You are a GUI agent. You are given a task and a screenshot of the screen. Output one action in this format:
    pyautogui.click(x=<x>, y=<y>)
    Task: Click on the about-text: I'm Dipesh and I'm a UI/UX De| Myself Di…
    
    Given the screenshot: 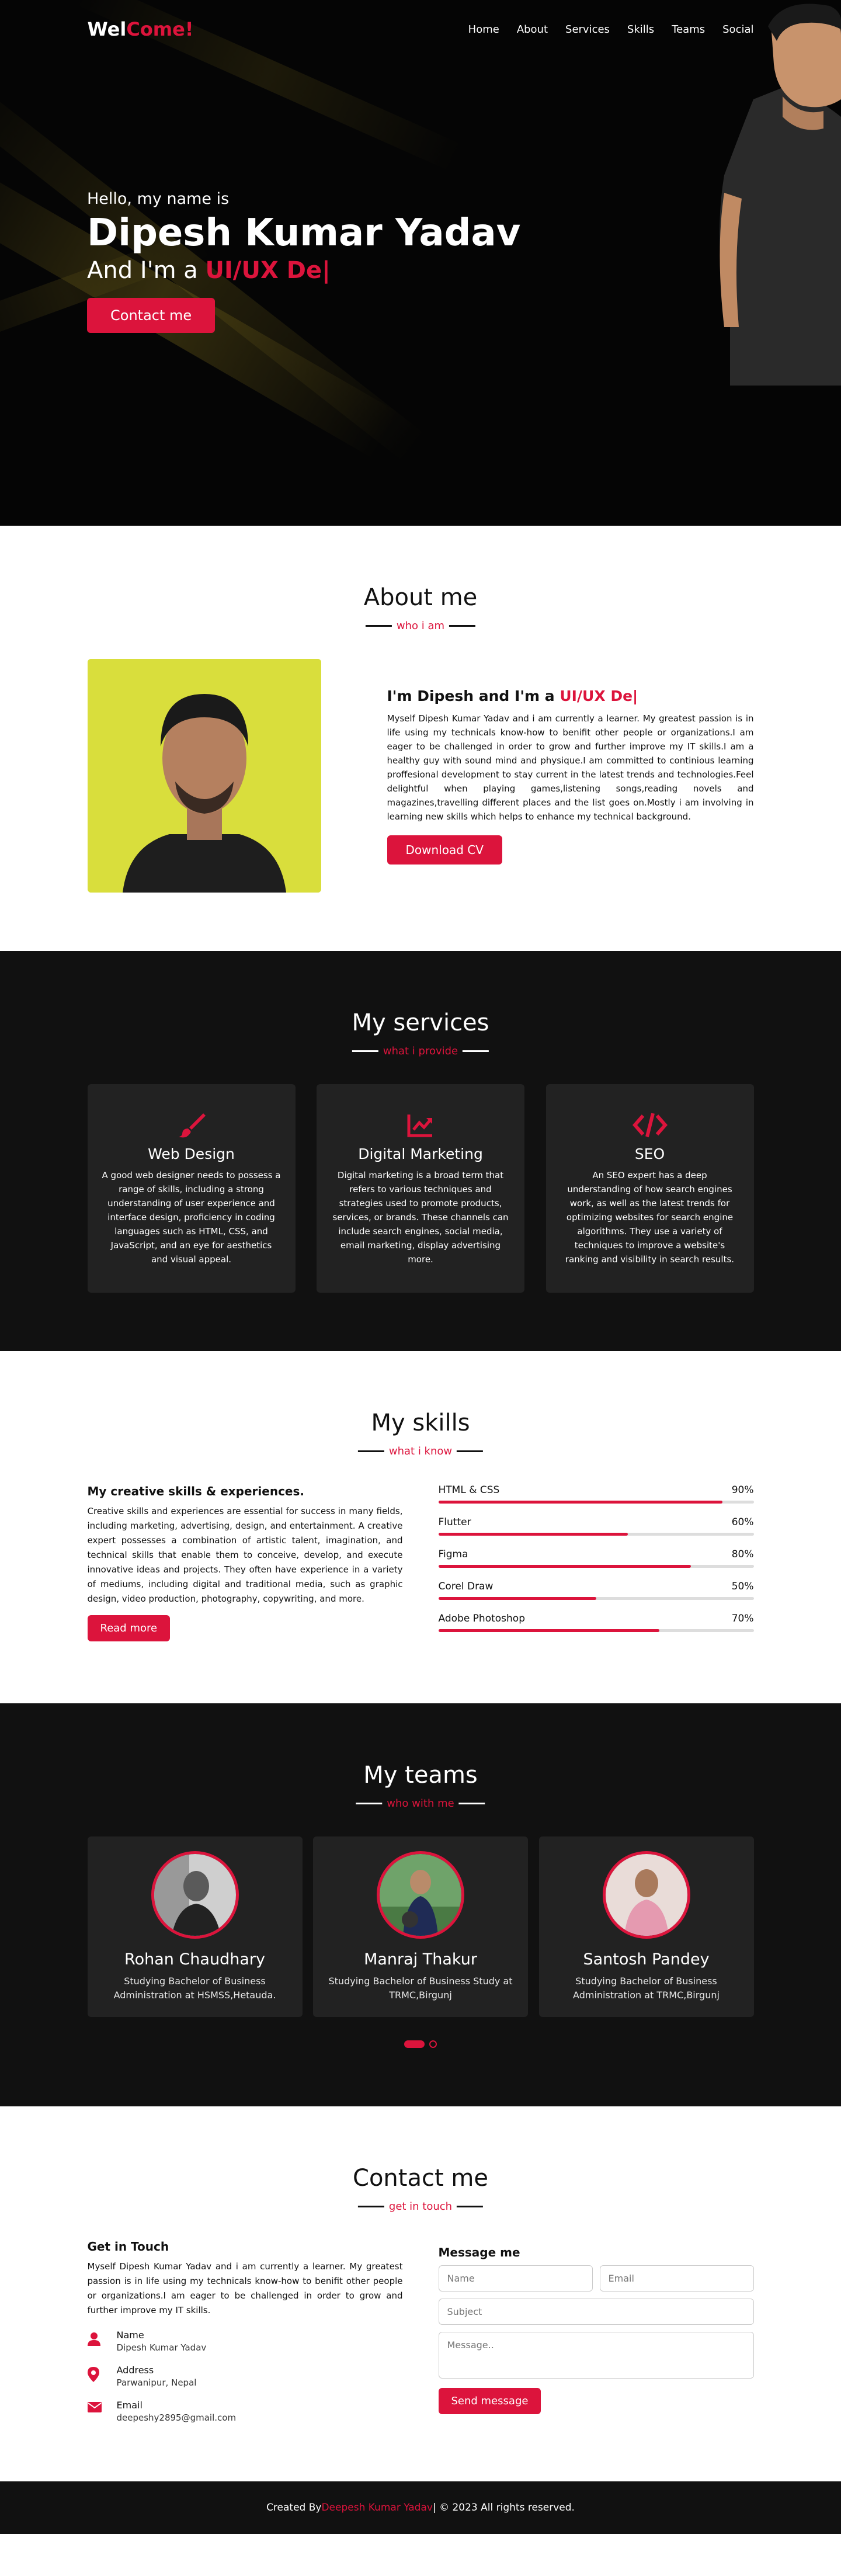 What is the action you would take?
    pyautogui.click(x=570, y=776)
    